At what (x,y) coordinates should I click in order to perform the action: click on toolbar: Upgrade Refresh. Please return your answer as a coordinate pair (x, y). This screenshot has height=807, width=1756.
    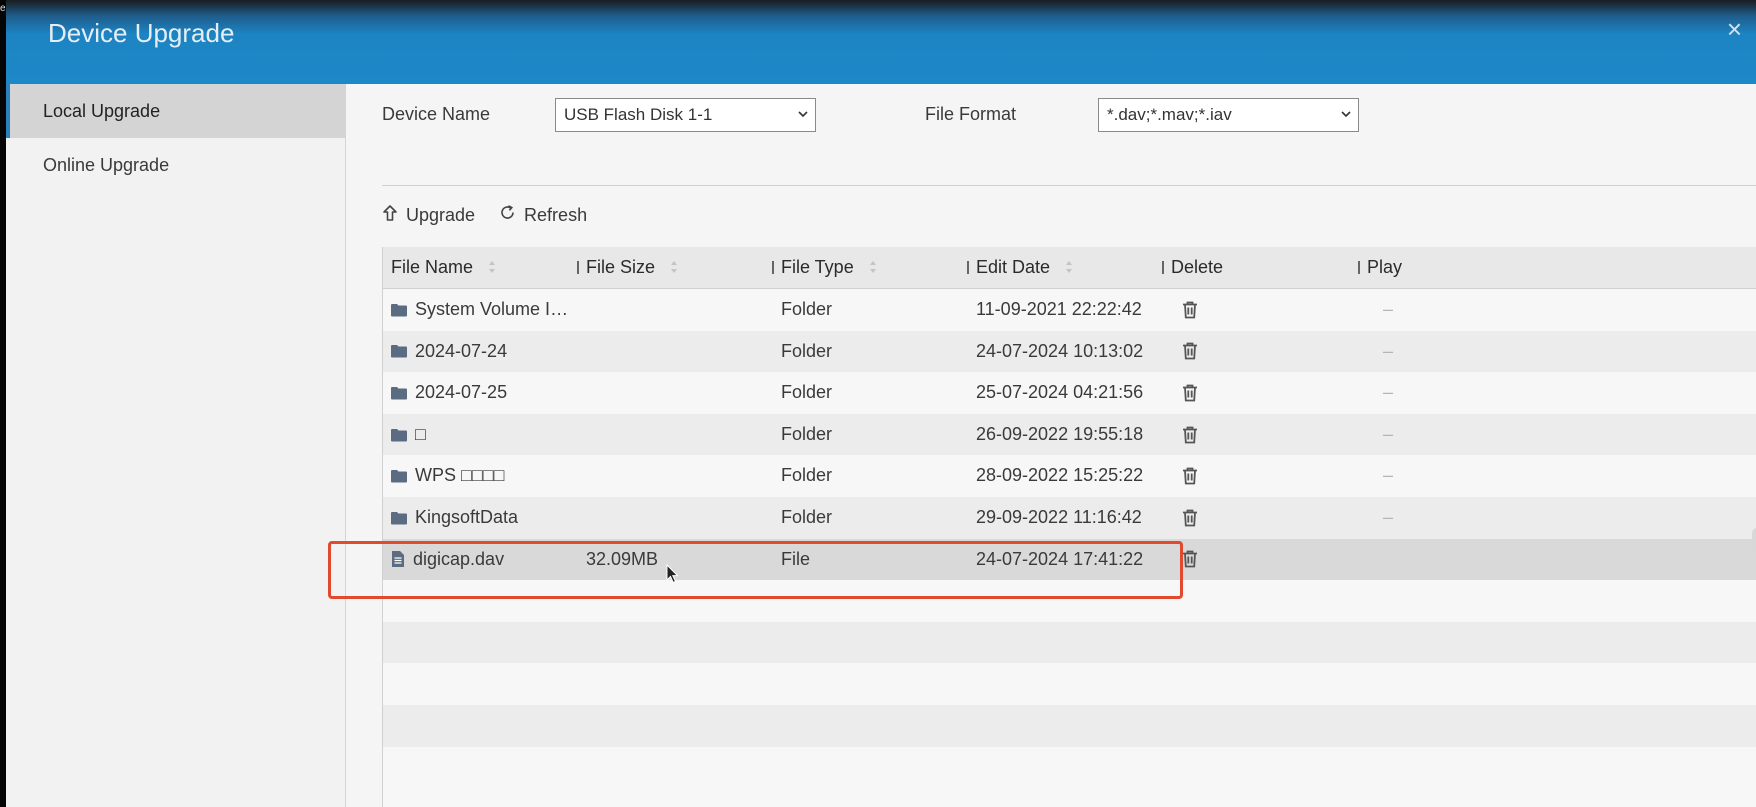
    Looking at the image, I should click on (496, 215).